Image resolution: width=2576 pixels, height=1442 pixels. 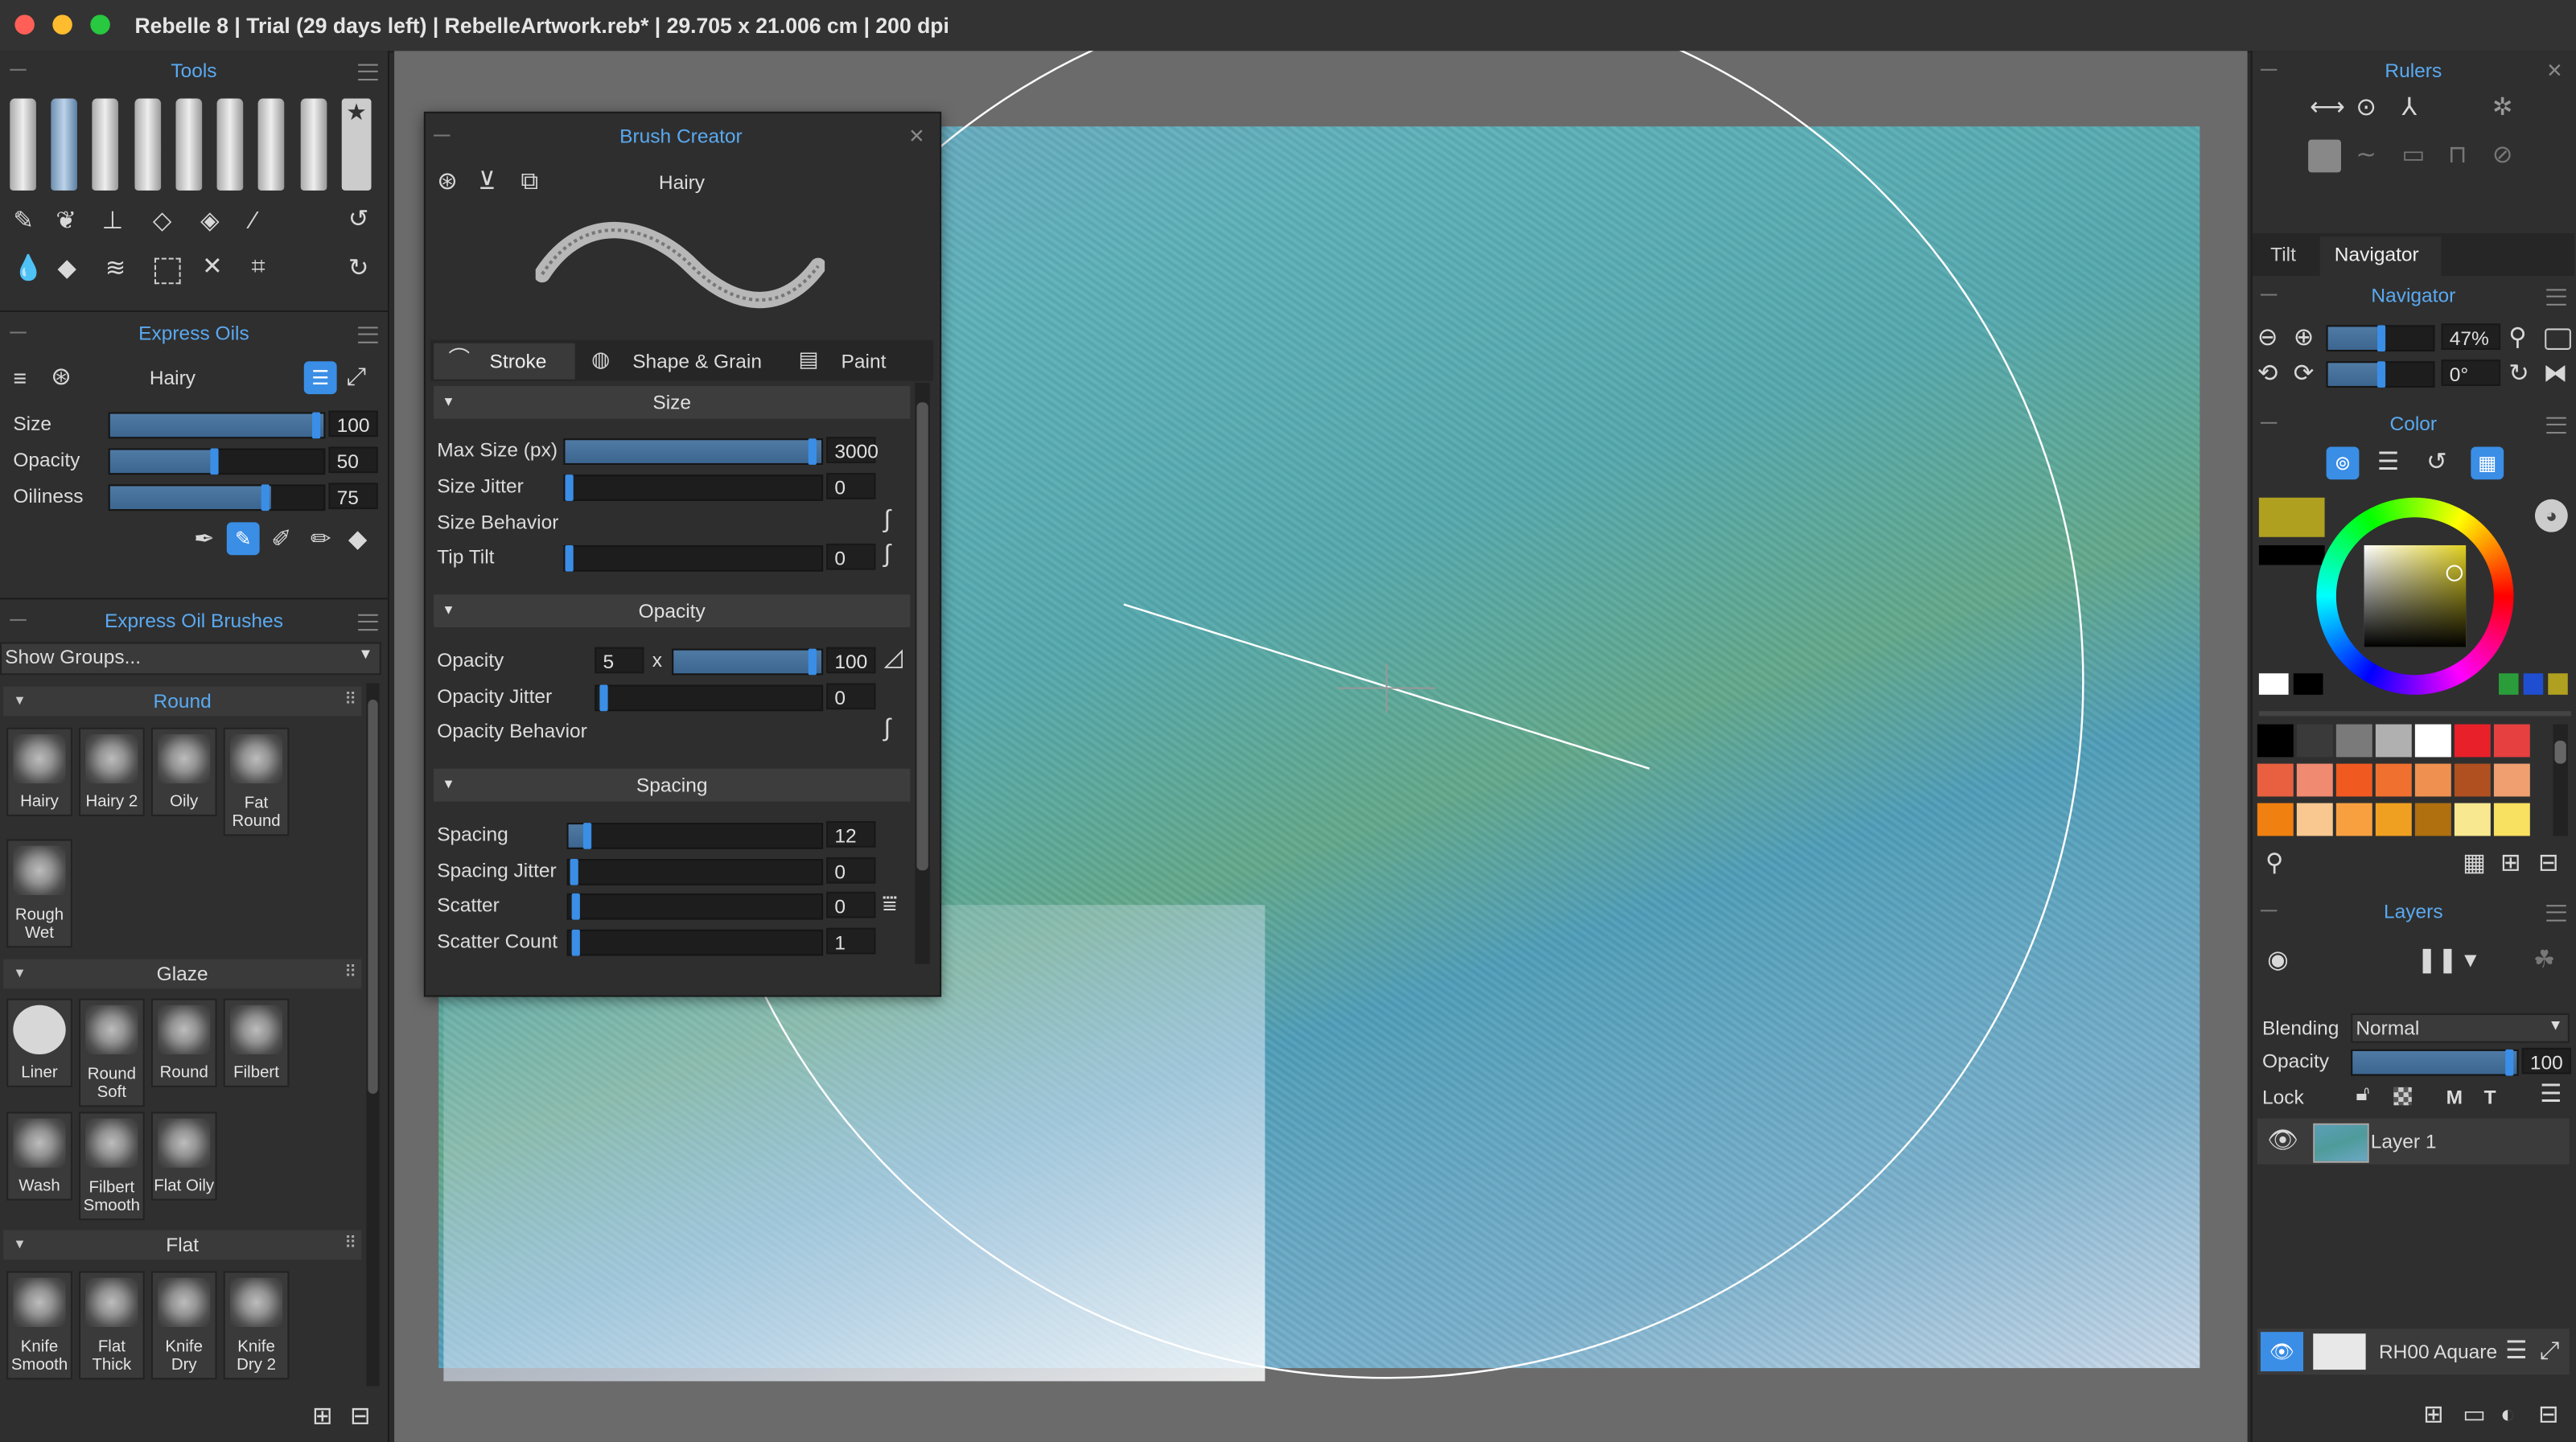 What do you see at coordinates (39, 1156) in the screenshot?
I see `brush-wash: Wash` at bounding box center [39, 1156].